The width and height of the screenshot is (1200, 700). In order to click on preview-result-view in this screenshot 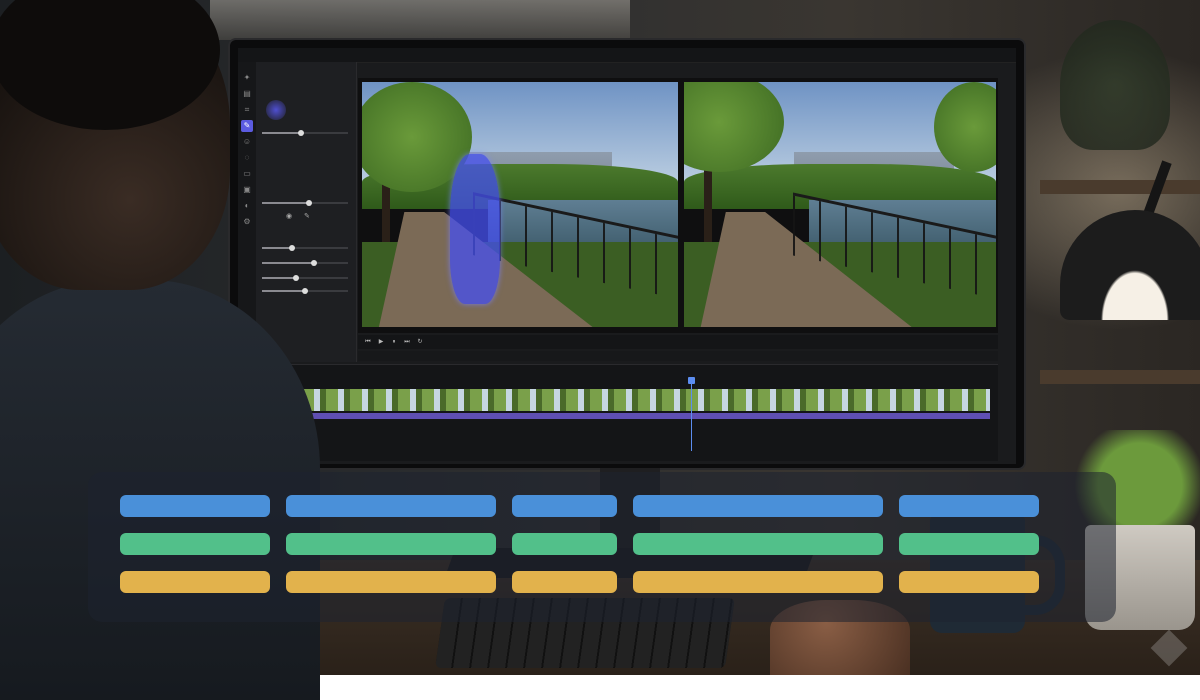, I will do `click(840, 204)`.